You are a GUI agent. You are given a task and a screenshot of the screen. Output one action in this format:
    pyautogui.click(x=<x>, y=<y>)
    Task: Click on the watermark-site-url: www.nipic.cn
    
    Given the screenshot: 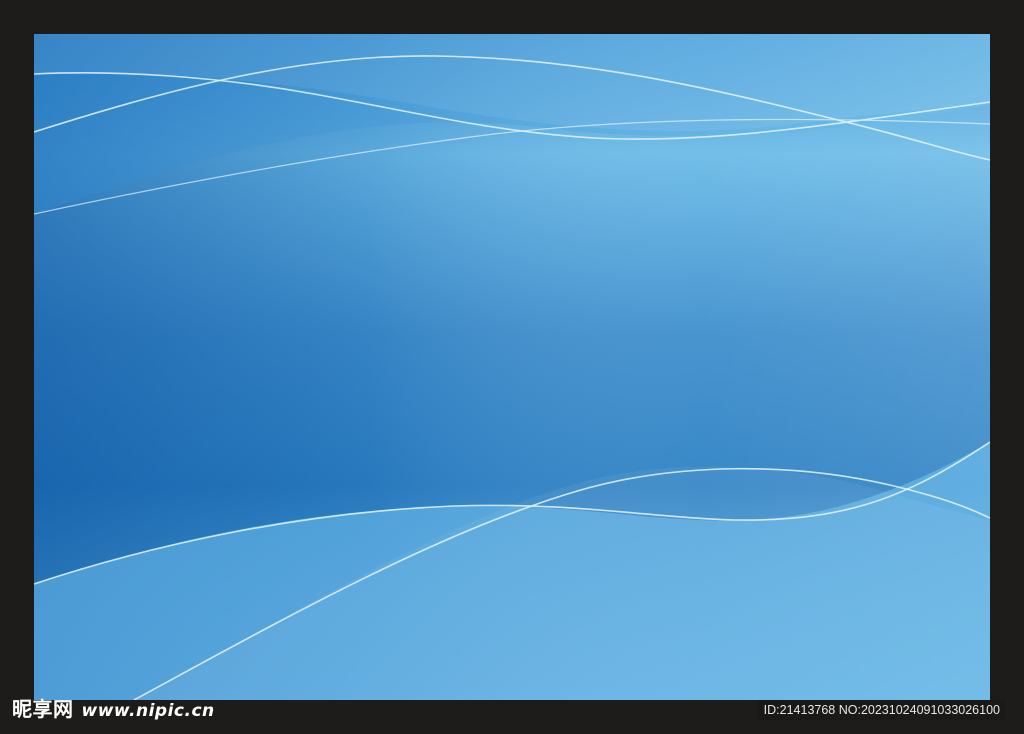 What is the action you would take?
    pyautogui.click(x=148, y=711)
    